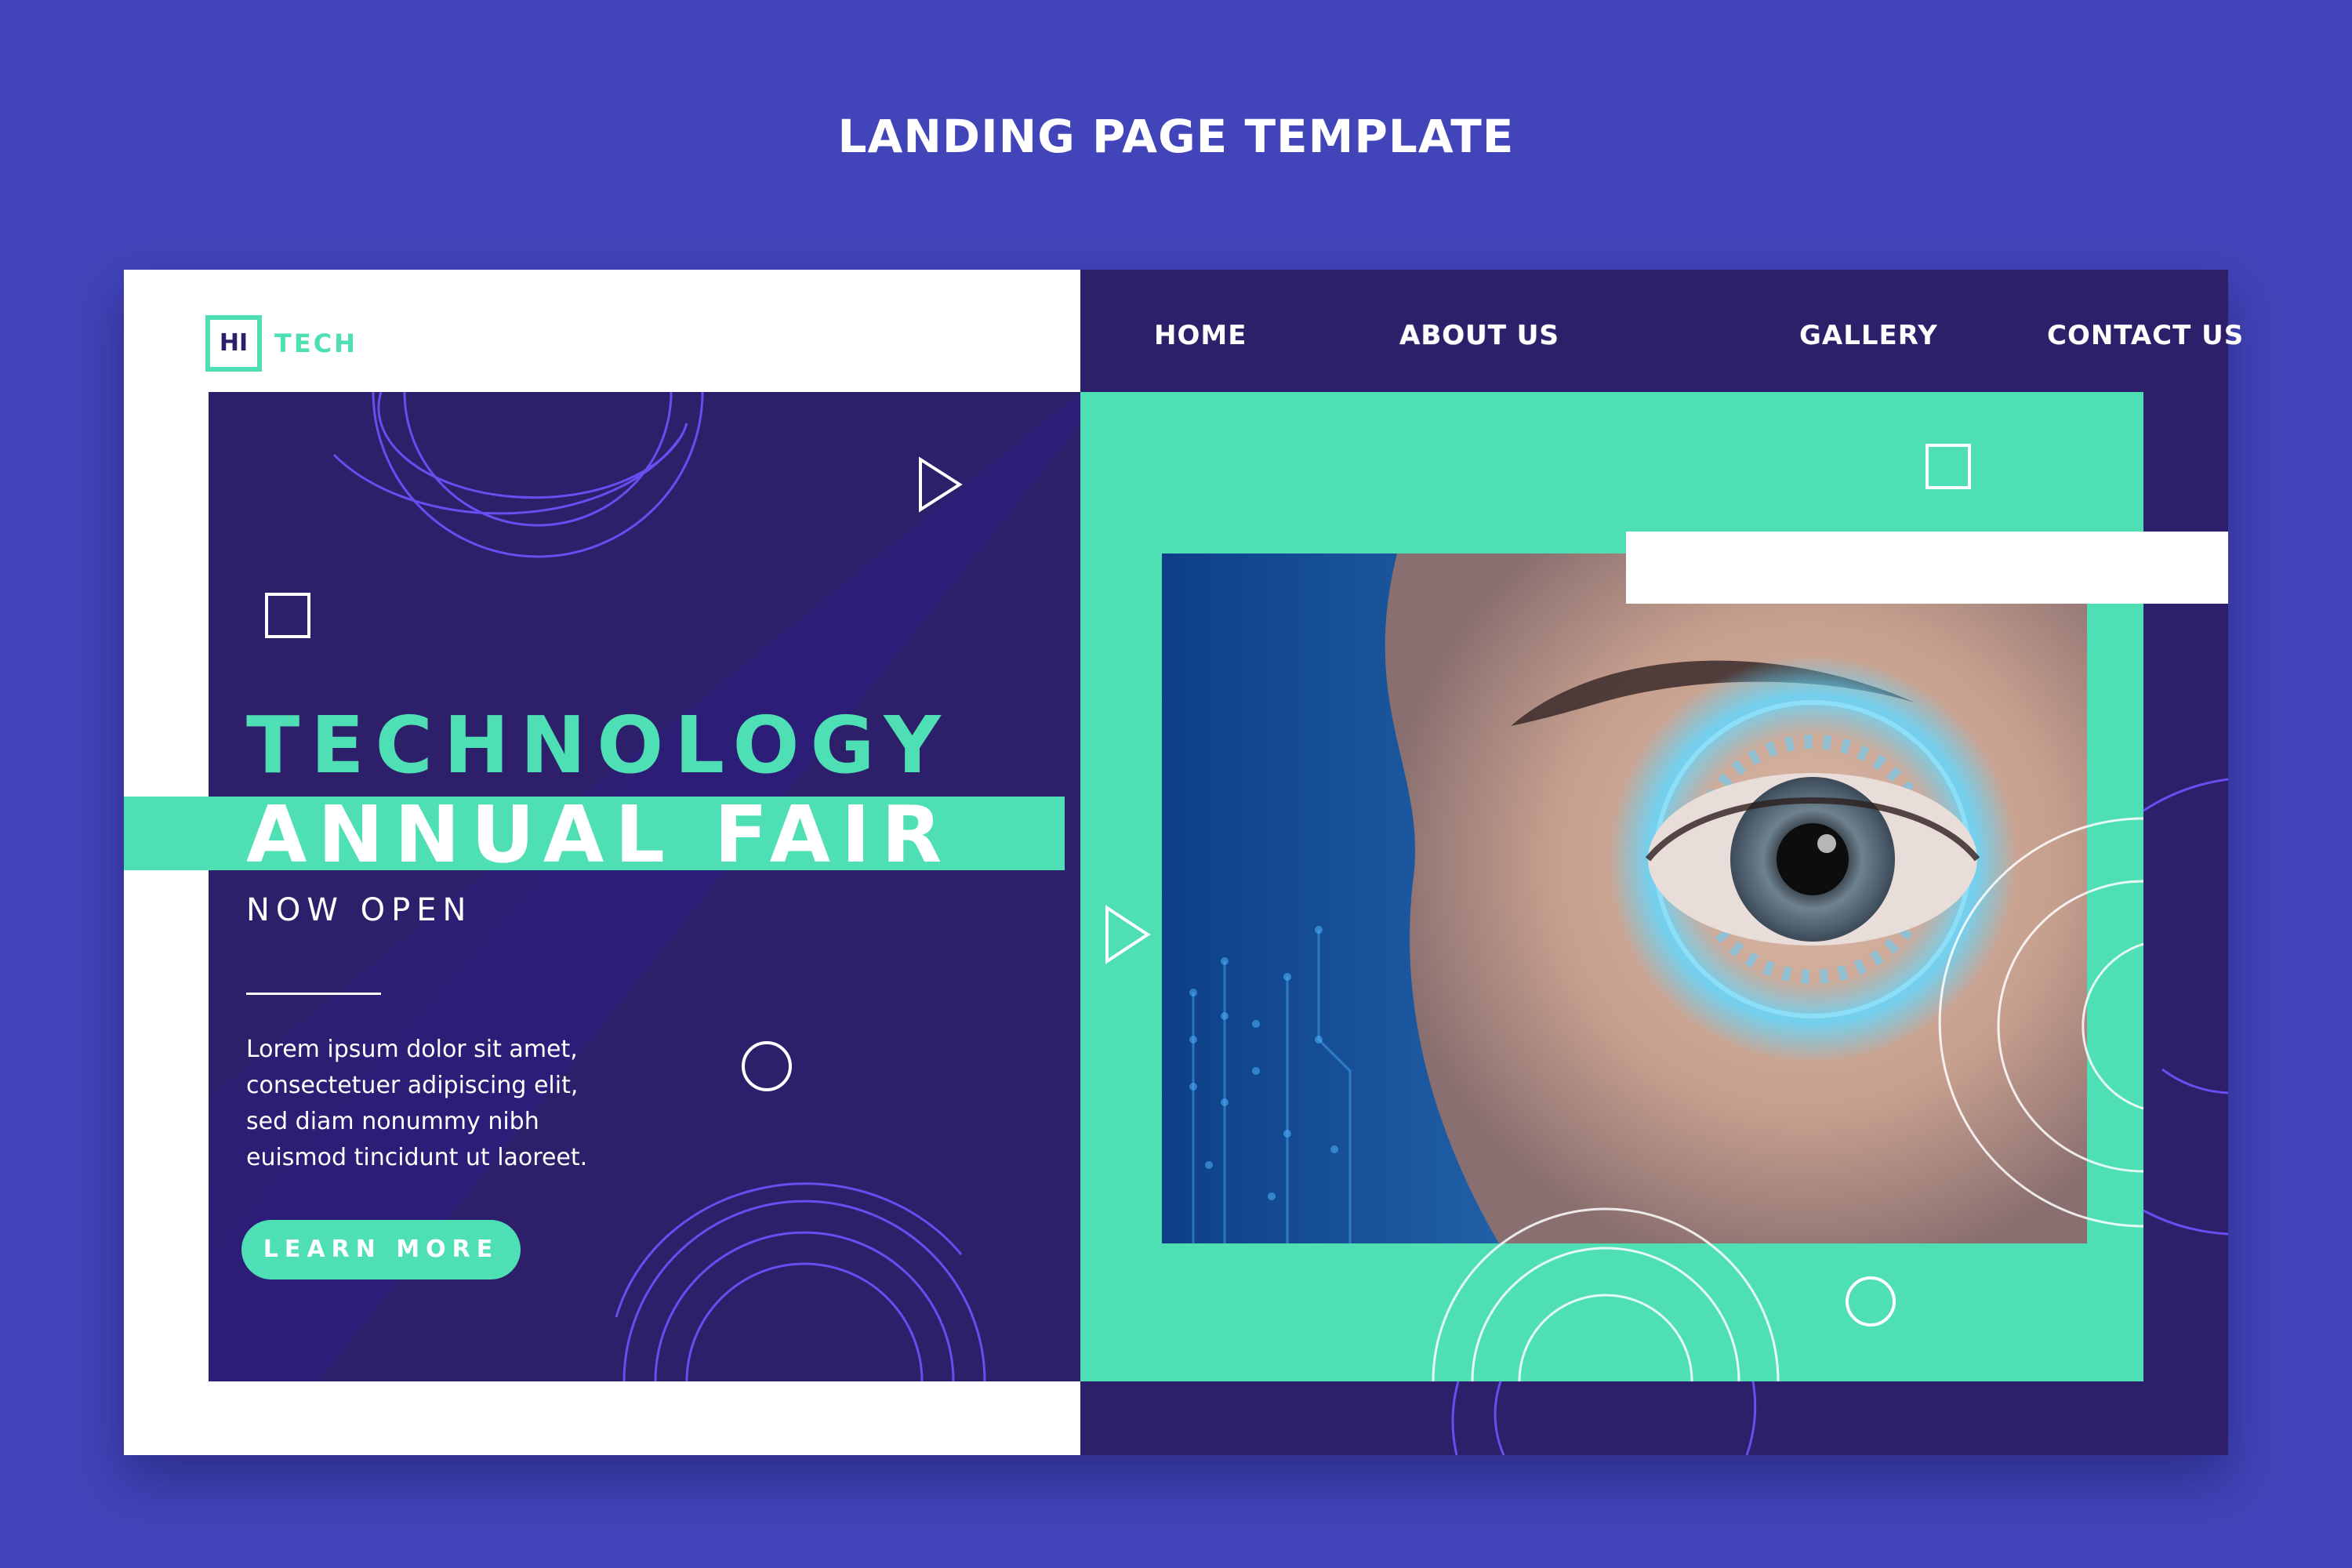  What do you see at coordinates (1176, 136) in the screenshot?
I see `page-title: LANDING PAGE TEMPLATE` at bounding box center [1176, 136].